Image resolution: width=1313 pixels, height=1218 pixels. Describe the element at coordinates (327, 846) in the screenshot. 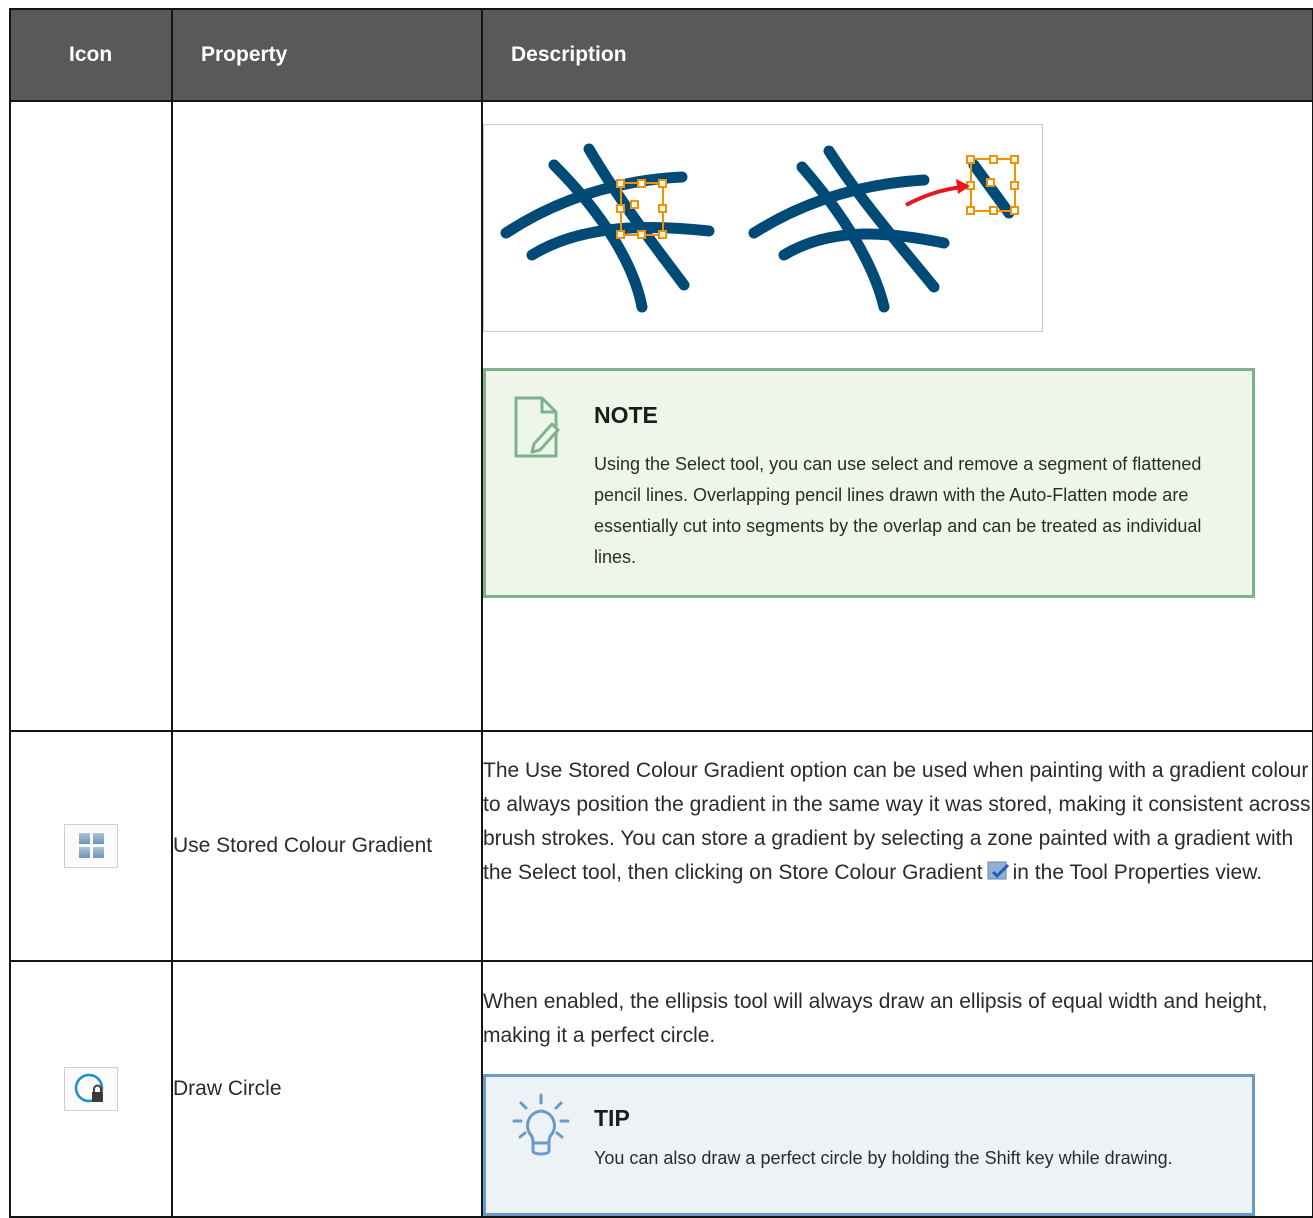

I see `property-cell: Use Stored Colour Gradient` at that location.